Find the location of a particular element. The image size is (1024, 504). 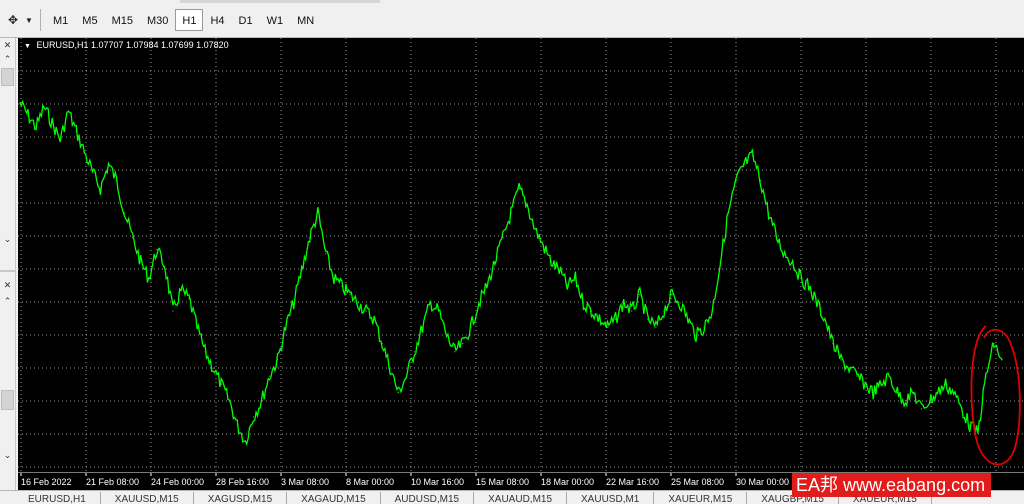

chart-tab: EURUSD,H1 is located at coordinates (57, 498).